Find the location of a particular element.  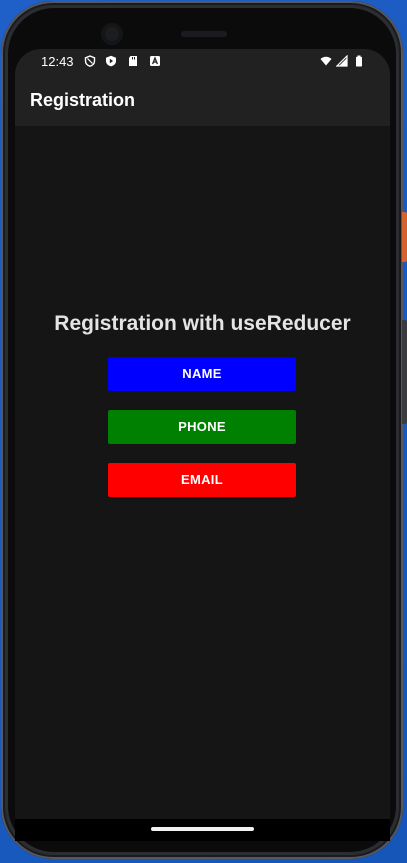

battery-icon is located at coordinates (359, 61).